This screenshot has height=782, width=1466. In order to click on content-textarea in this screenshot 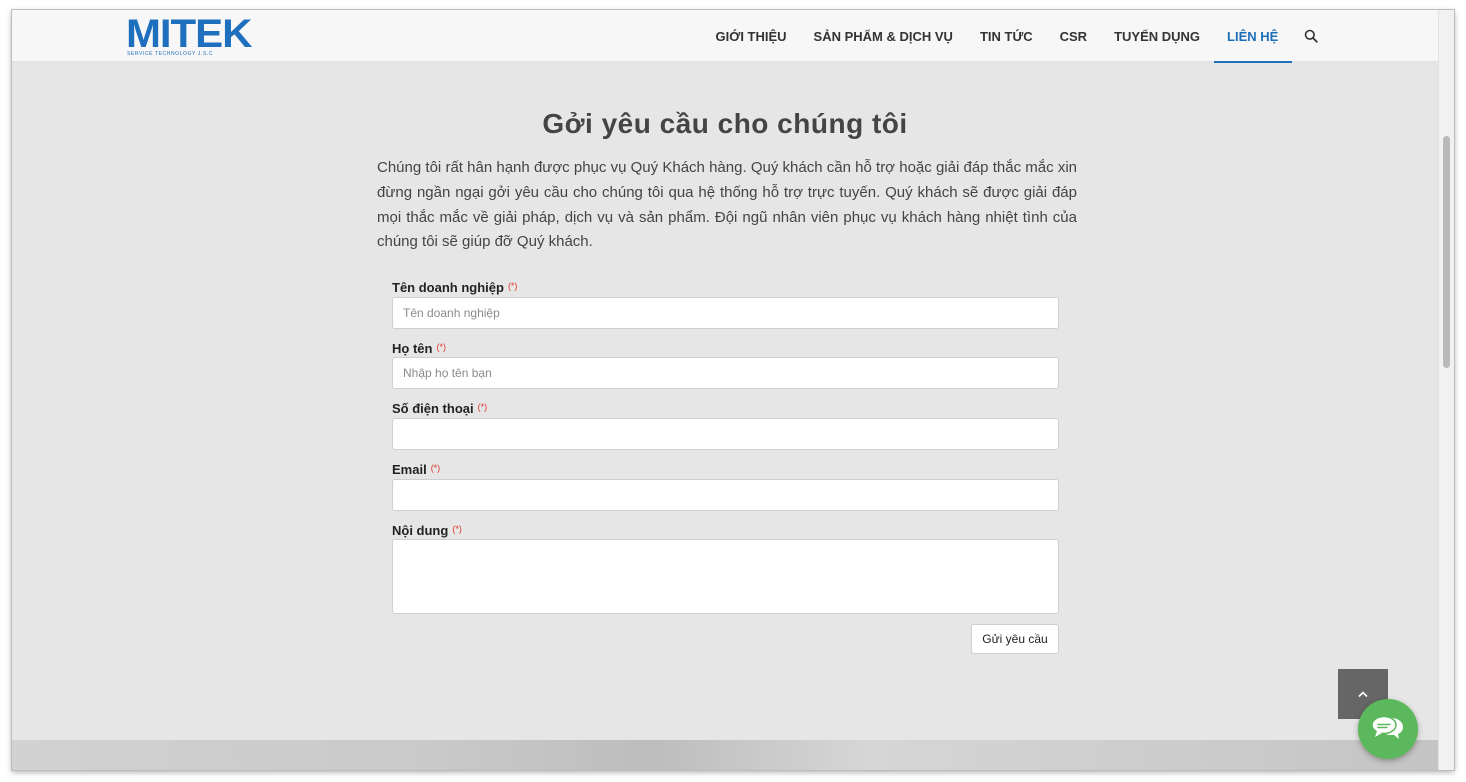, I will do `click(725, 576)`.